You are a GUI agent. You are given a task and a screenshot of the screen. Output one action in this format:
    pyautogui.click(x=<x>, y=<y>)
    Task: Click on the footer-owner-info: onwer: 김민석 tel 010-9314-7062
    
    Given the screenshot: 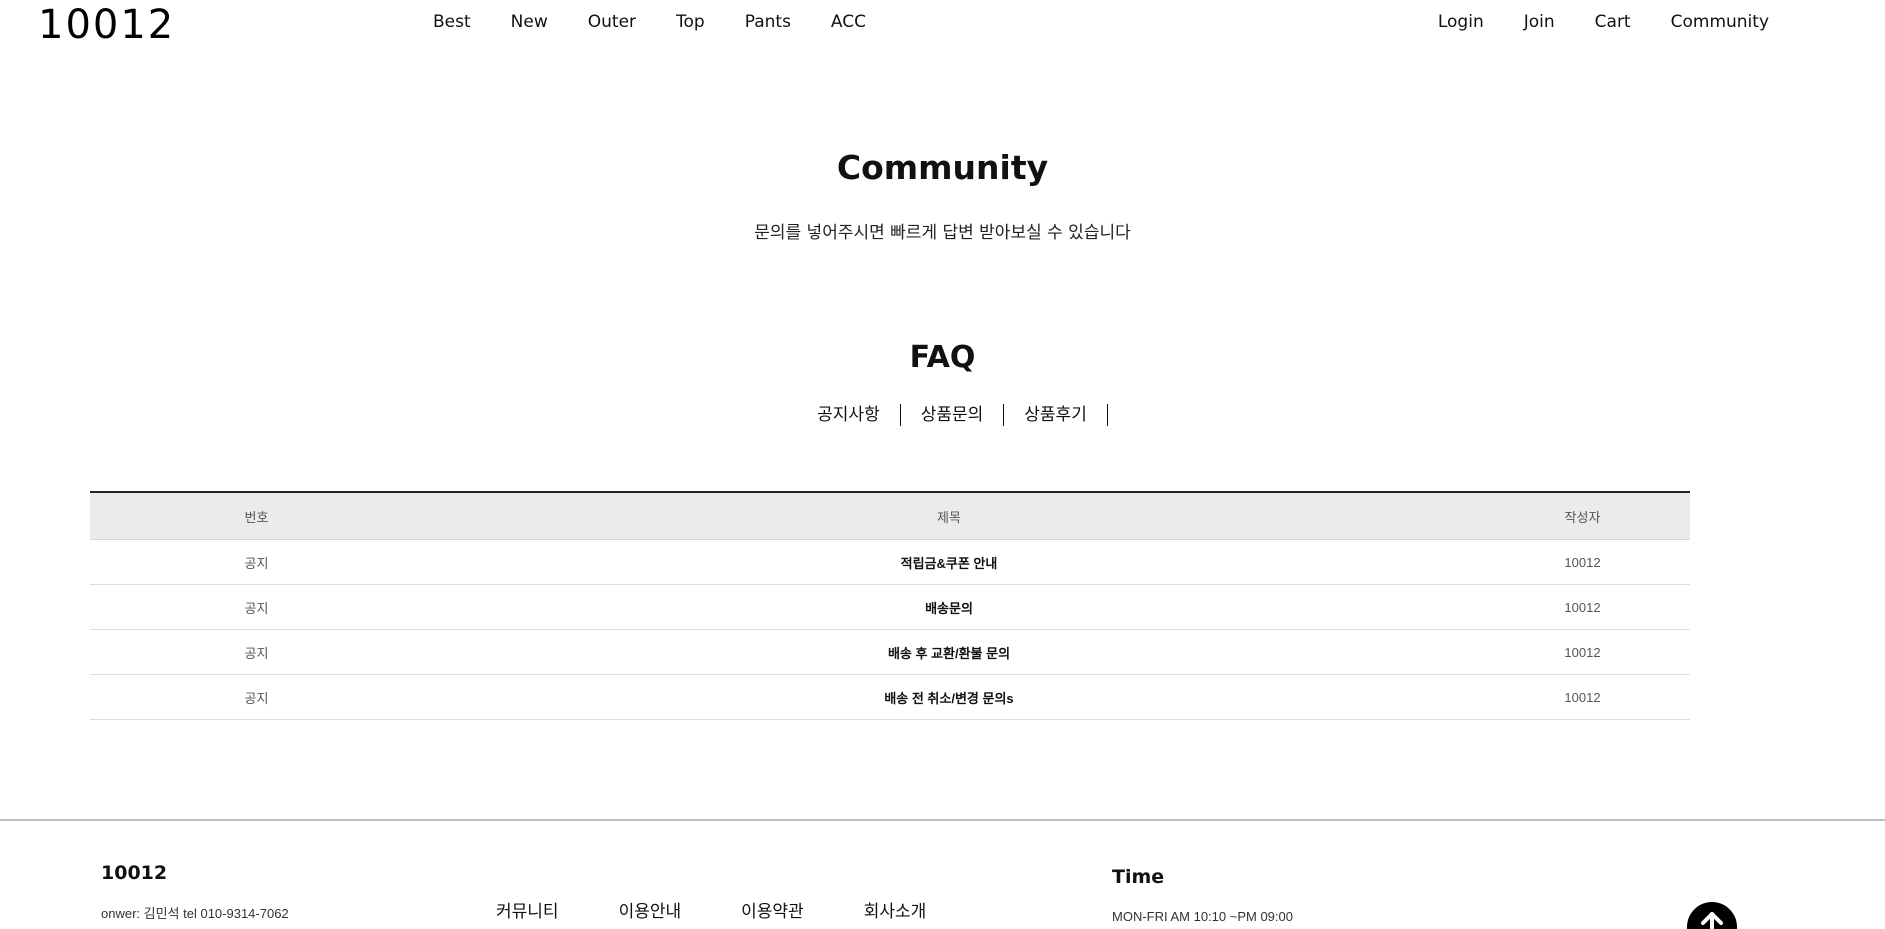 What is the action you would take?
    pyautogui.click(x=195, y=913)
    